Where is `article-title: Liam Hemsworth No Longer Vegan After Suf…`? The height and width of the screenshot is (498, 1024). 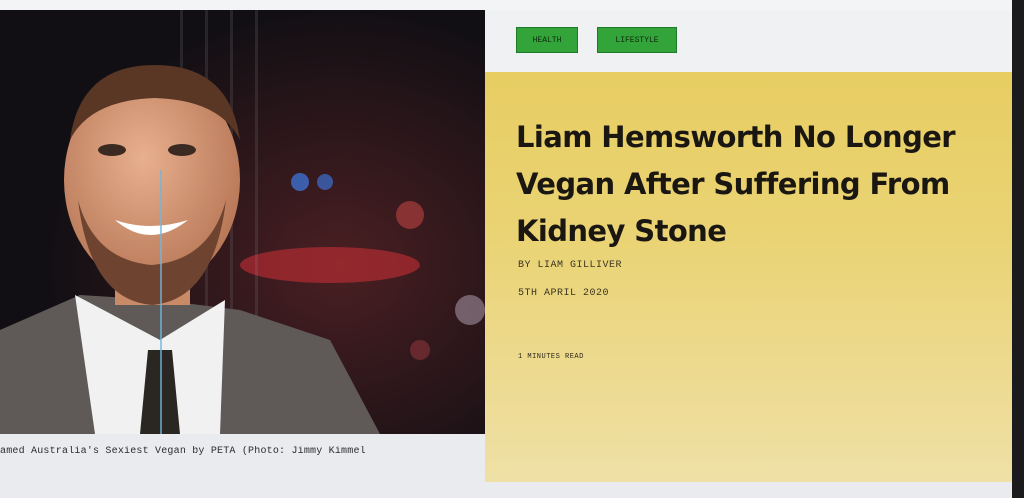
article-title: Liam Hemsworth No Longer Vegan After Suf… is located at coordinates (736, 184).